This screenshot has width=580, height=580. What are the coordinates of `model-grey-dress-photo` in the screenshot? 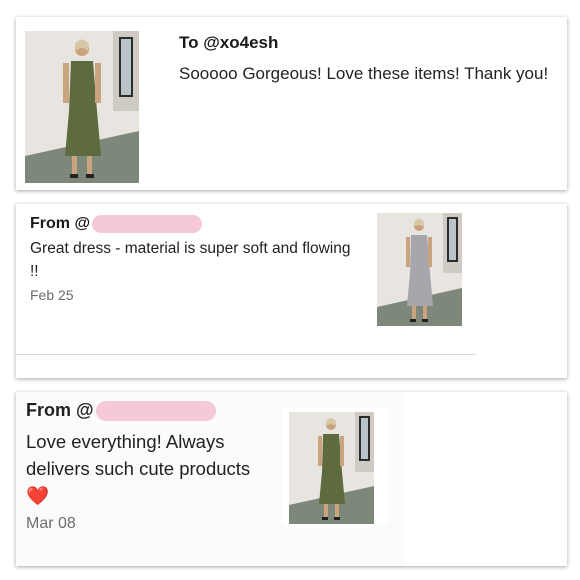 It's located at (419, 269).